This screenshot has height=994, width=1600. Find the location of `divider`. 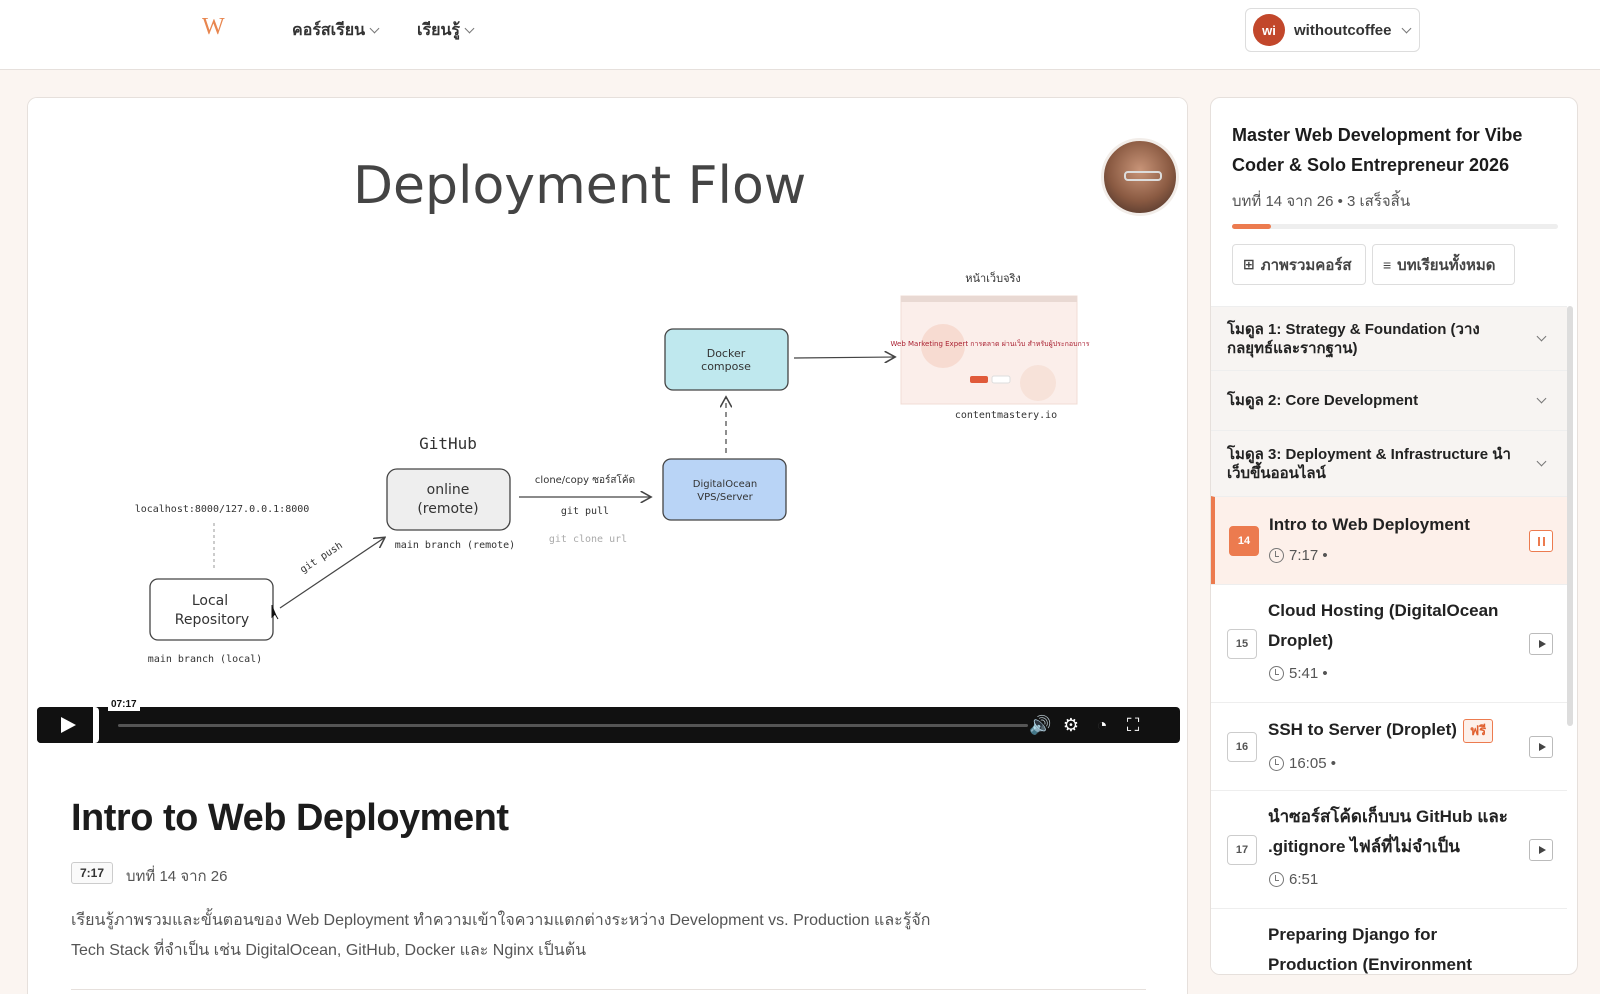

divider is located at coordinates (608, 989).